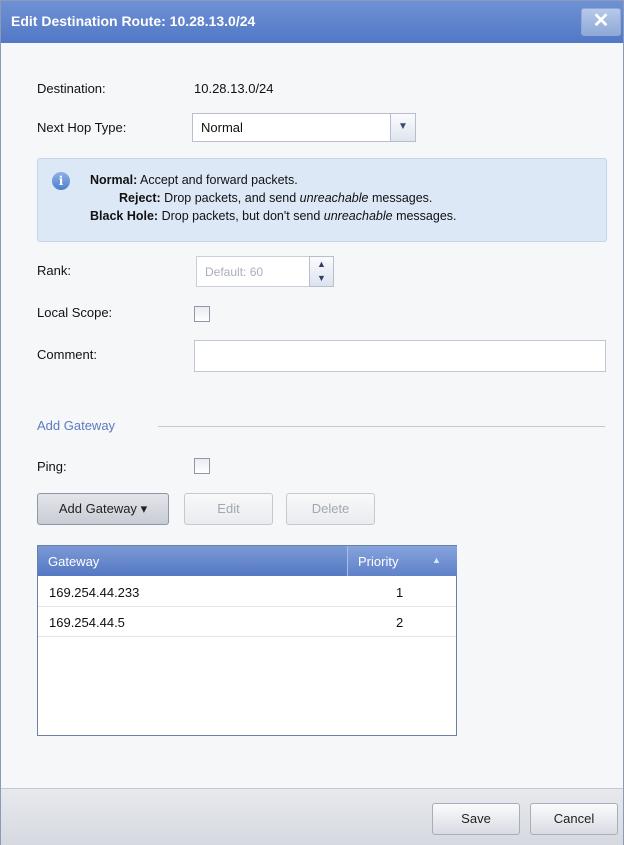 Image resolution: width=624 pixels, height=845 pixels. What do you see at coordinates (400, 356) in the screenshot?
I see `comment-input` at bounding box center [400, 356].